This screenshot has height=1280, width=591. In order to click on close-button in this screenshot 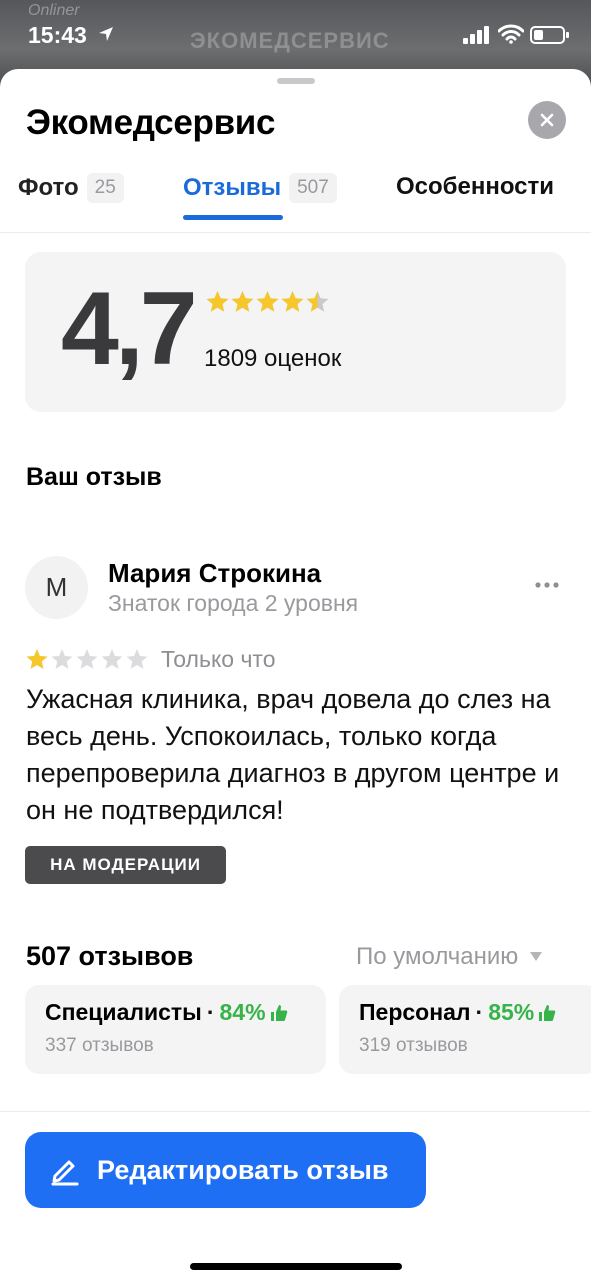, I will do `click(547, 120)`.